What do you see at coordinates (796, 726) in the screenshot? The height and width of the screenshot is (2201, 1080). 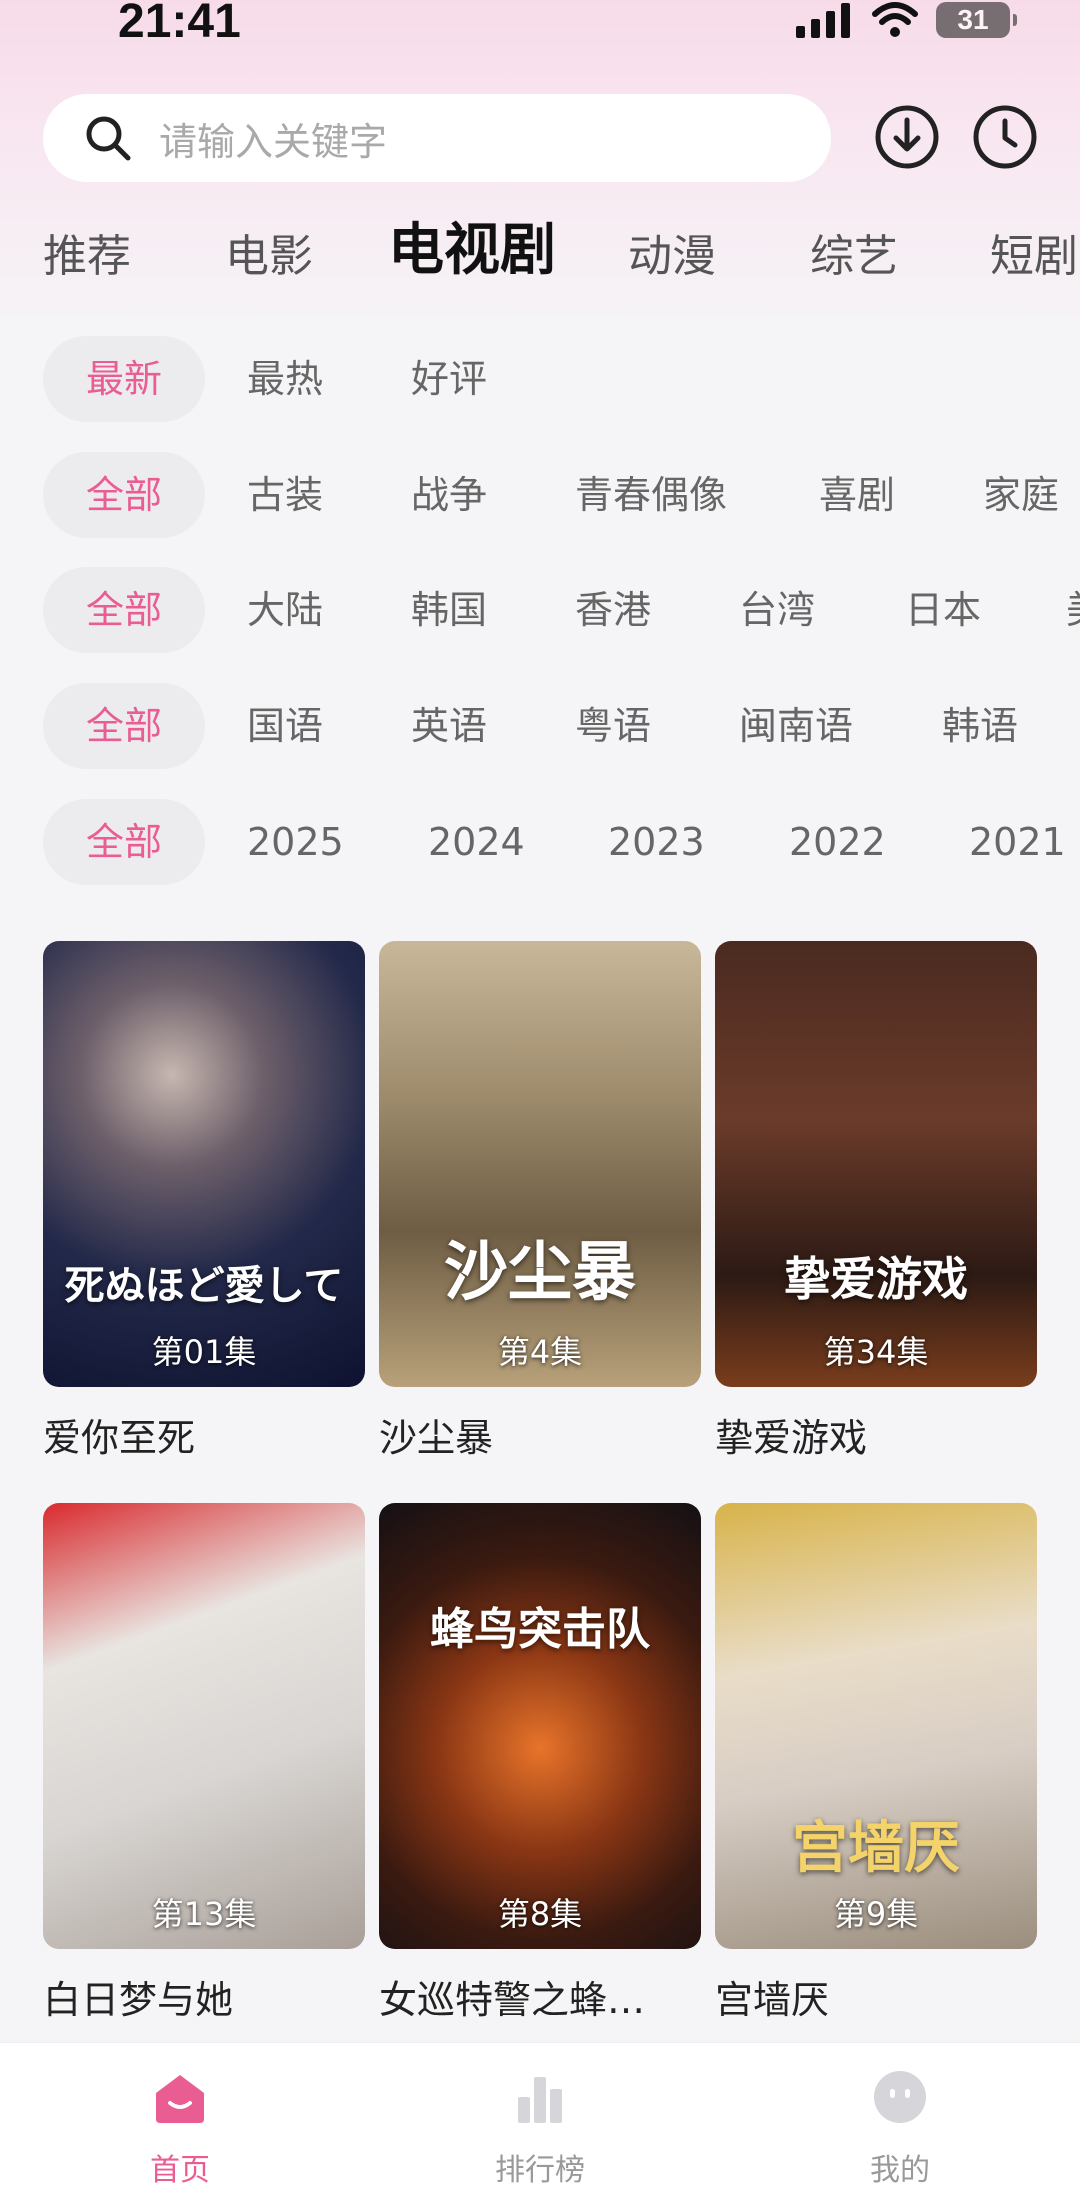 I see `filter-chip: 闽南语` at bounding box center [796, 726].